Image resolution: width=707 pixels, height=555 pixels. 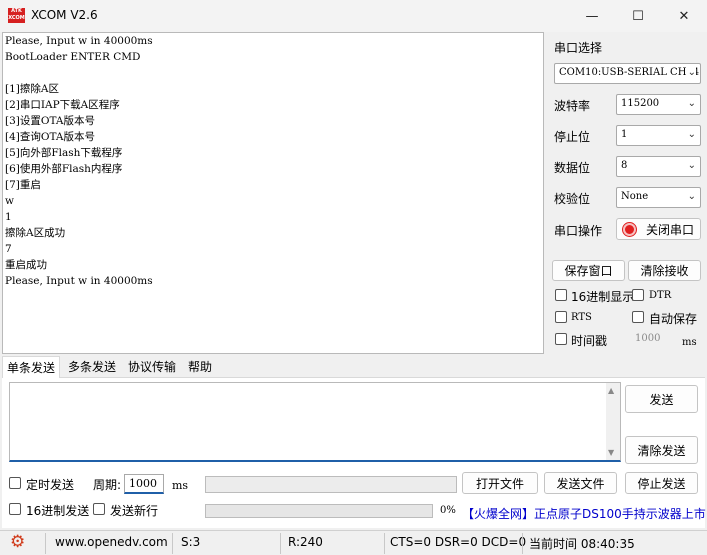 What do you see at coordinates (353, 367) in the screenshot?
I see `send-tabs: 单条发送 多条发送 协议传输 帮助` at bounding box center [353, 367].